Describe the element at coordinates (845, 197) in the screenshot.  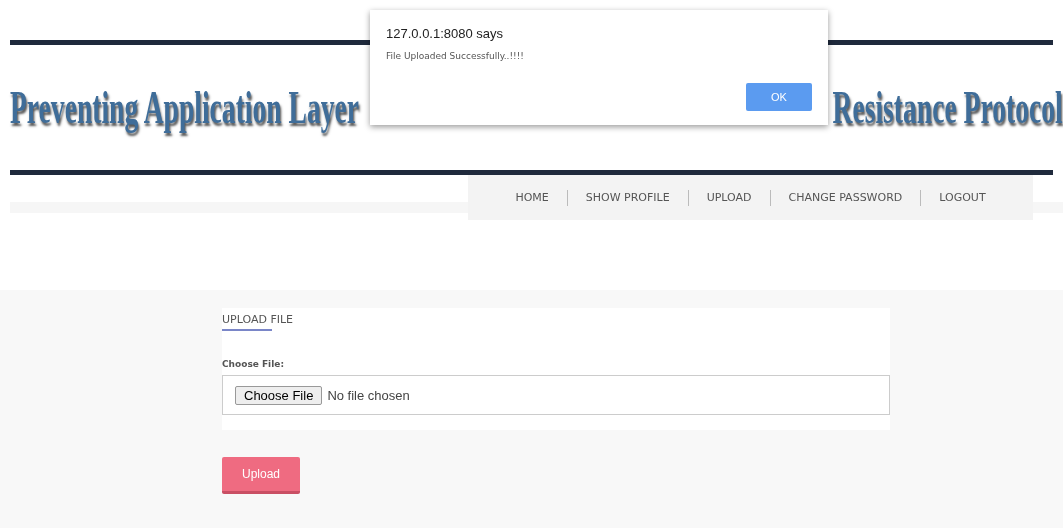
I see `nav-link: CHANGE PASSWORD` at that location.